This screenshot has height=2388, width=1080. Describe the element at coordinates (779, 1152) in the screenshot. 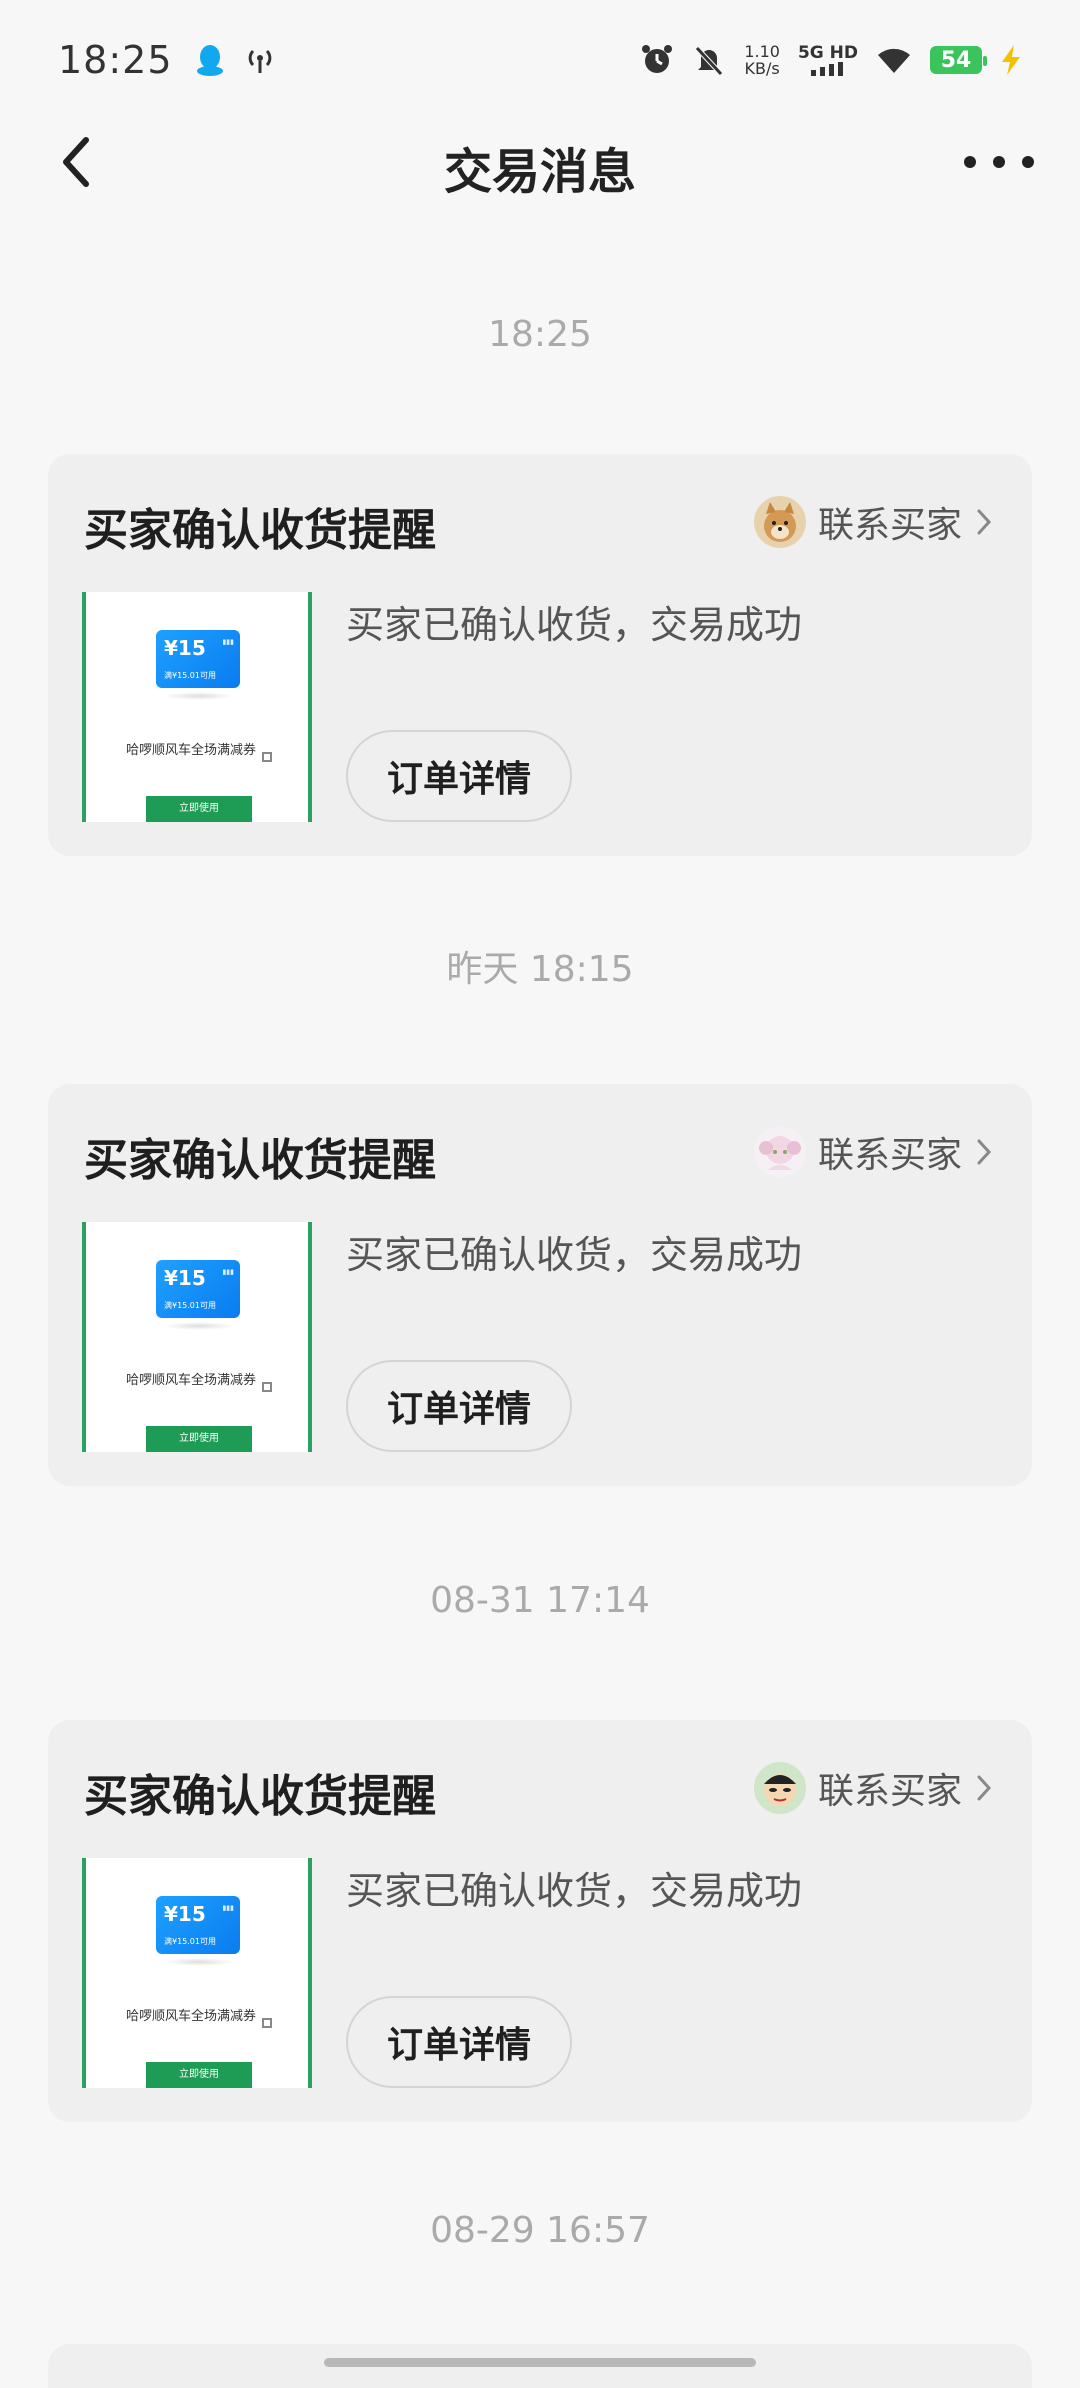

I see `anime-girl-avatar` at that location.